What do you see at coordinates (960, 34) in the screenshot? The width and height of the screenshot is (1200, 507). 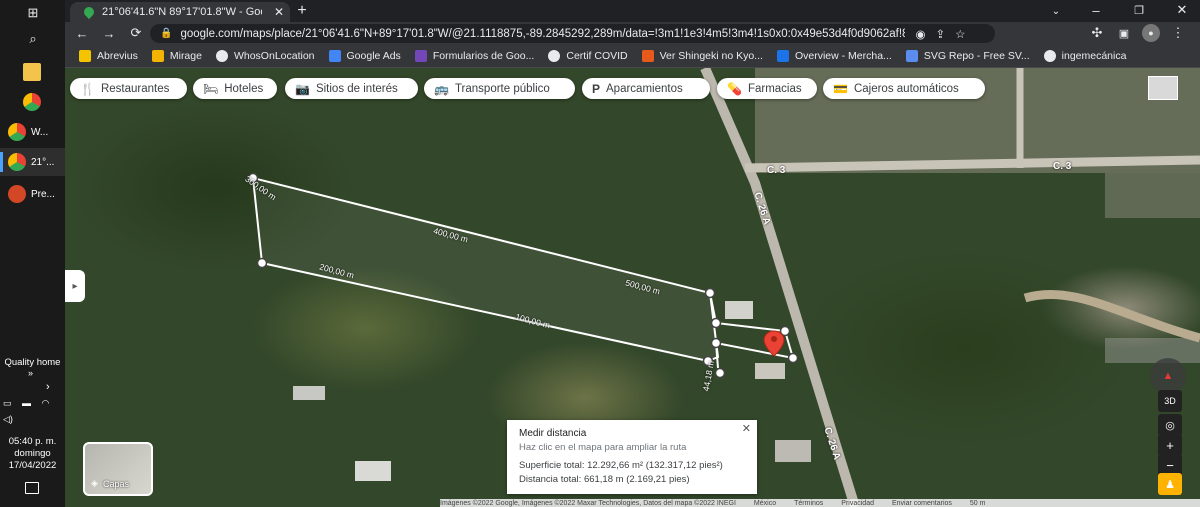 I see `bookmark-star-icon: ☆` at bounding box center [960, 34].